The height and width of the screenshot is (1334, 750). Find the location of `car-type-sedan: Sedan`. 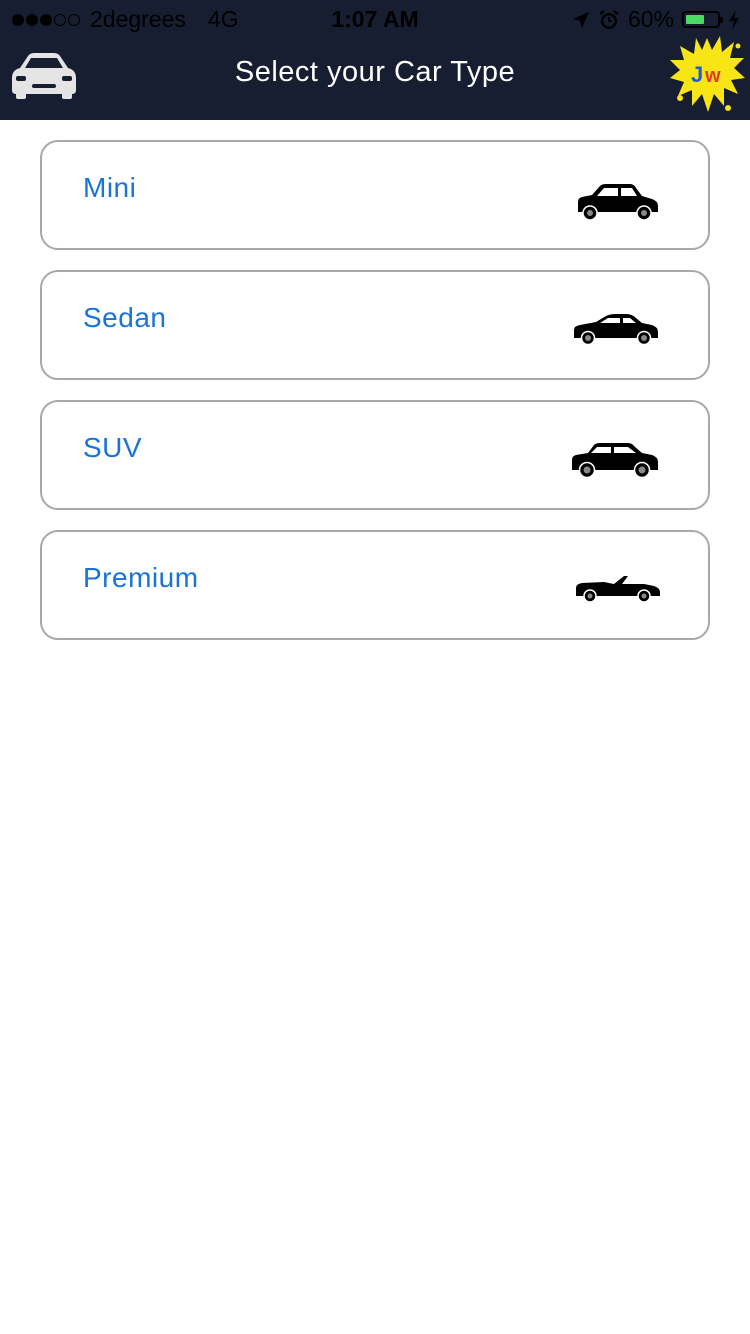

car-type-sedan: Sedan is located at coordinates (375, 325).